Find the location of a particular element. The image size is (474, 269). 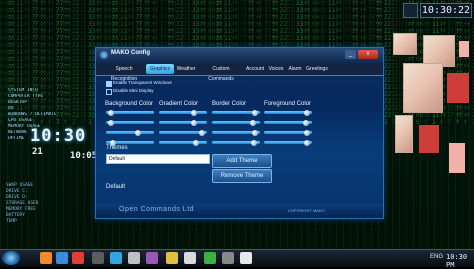

desktop-clock: 10:30 is located at coordinates (58, 136).